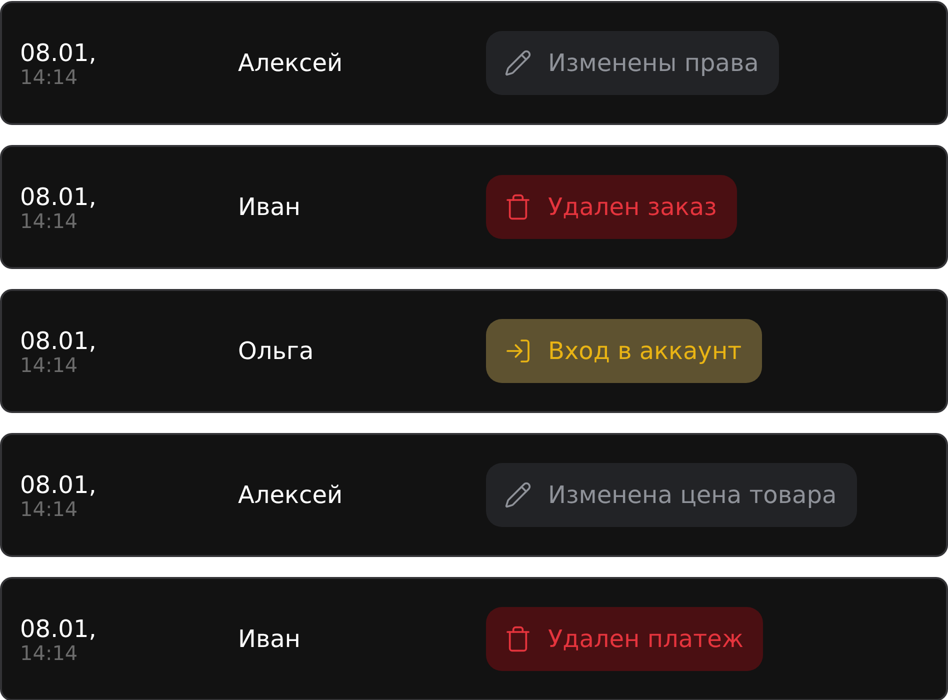 The image size is (948, 700). Describe the element at coordinates (692, 495) in the screenshot. I see `action-label: Изменена цена товара` at that location.